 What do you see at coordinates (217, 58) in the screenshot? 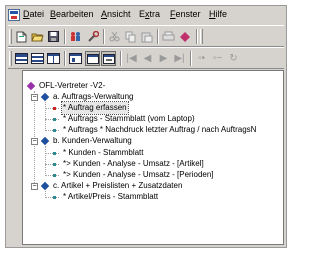
I see `delete-record-icon: ▫−` at bounding box center [217, 58].